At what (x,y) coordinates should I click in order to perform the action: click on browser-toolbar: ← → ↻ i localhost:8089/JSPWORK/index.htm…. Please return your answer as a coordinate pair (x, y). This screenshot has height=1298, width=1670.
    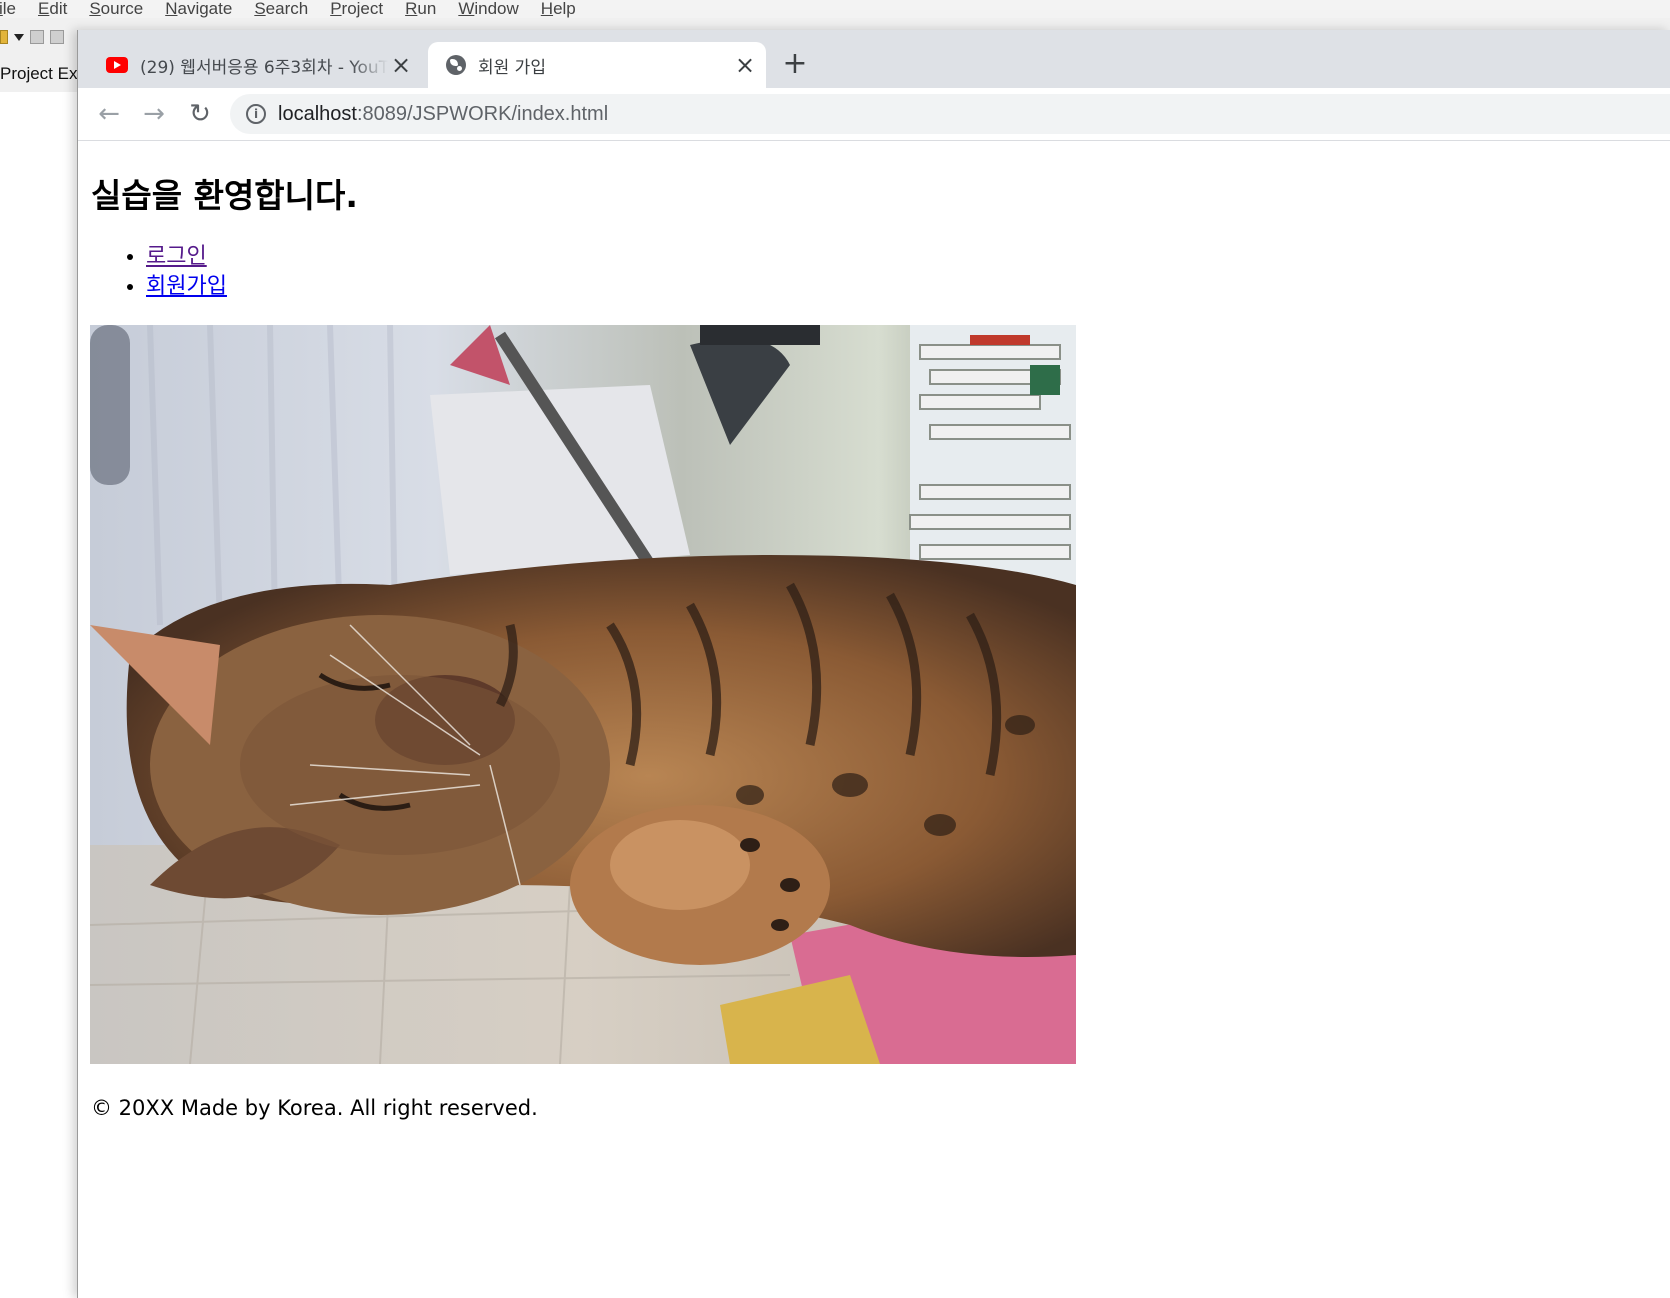
    Looking at the image, I should click on (874, 114).